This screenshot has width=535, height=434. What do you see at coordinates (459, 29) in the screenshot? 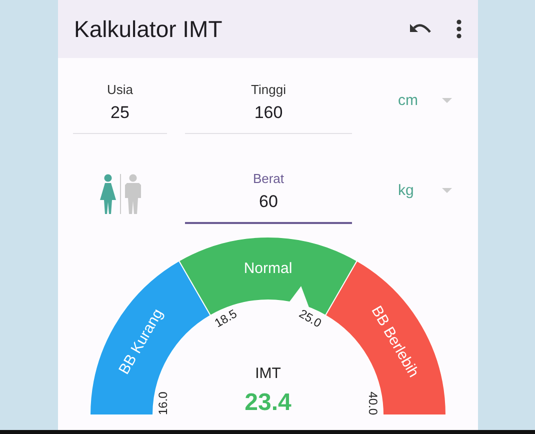
I see `more-options-icon` at bounding box center [459, 29].